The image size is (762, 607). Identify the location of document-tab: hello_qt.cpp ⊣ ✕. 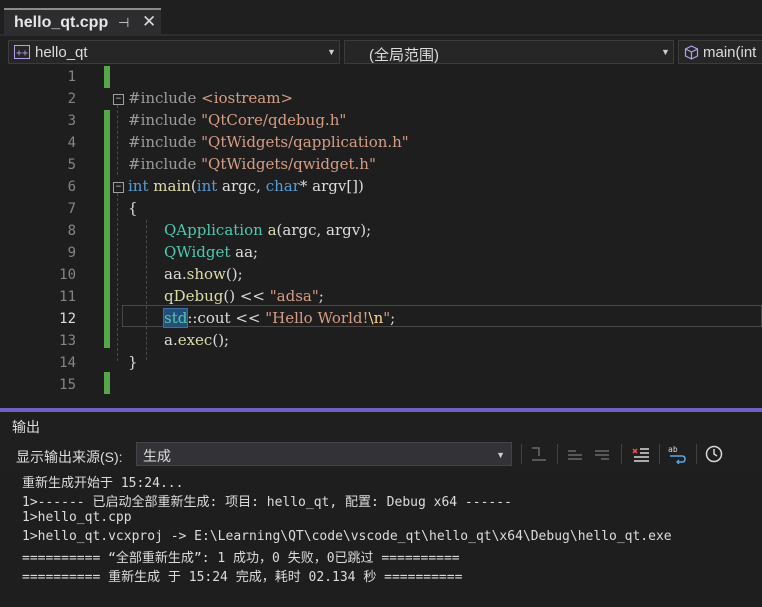
(82, 22).